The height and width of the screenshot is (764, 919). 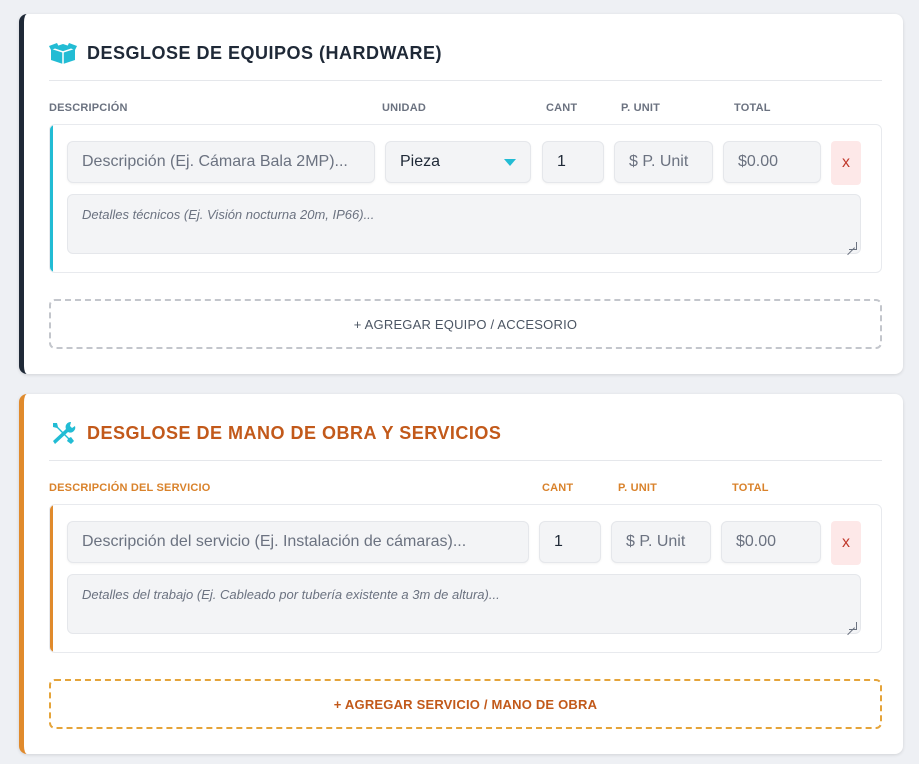 What do you see at coordinates (130, 488) in the screenshot?
I see `col-descripcion-servicio: DESCRIPCIÓN DEL SERVICIO` at bounding box center [130, 488].